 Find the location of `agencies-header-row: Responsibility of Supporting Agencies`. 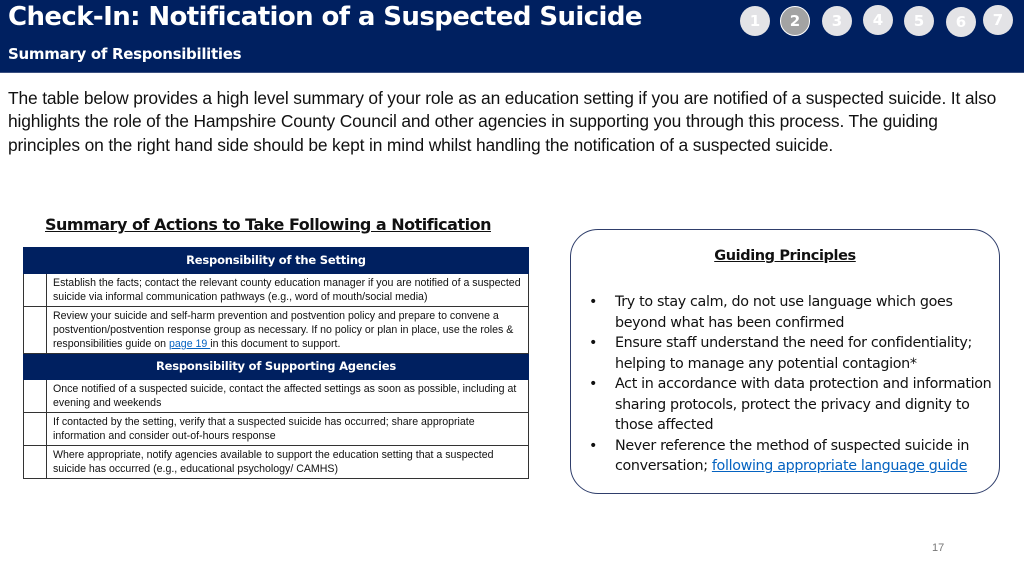

agencies-header-row: Responsibility of Supporting Agencies is located at coordinates (276, 366).